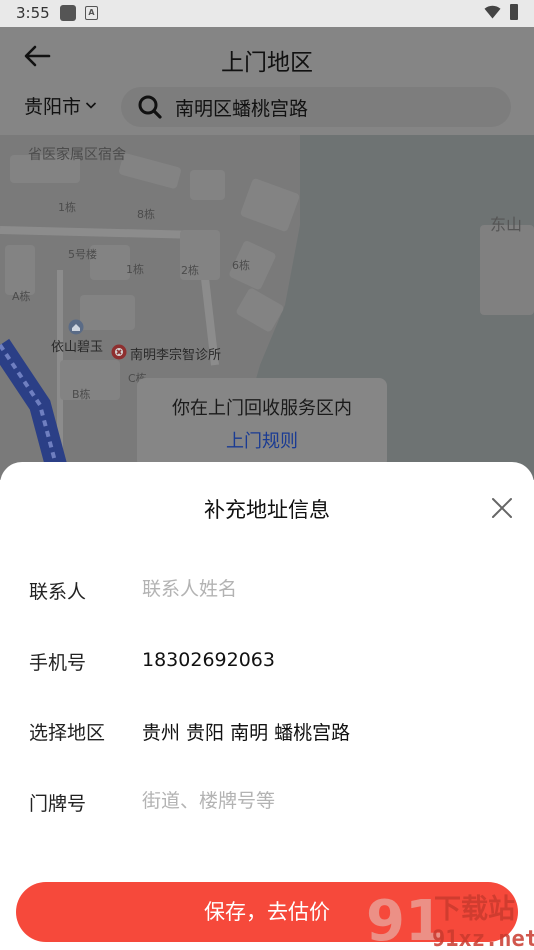 The height and width of the screenshot is (950, 534). What do you see at coordinates (150, 107) in the screenshot?
I see `search-icon` at bounding box center [150, 107].